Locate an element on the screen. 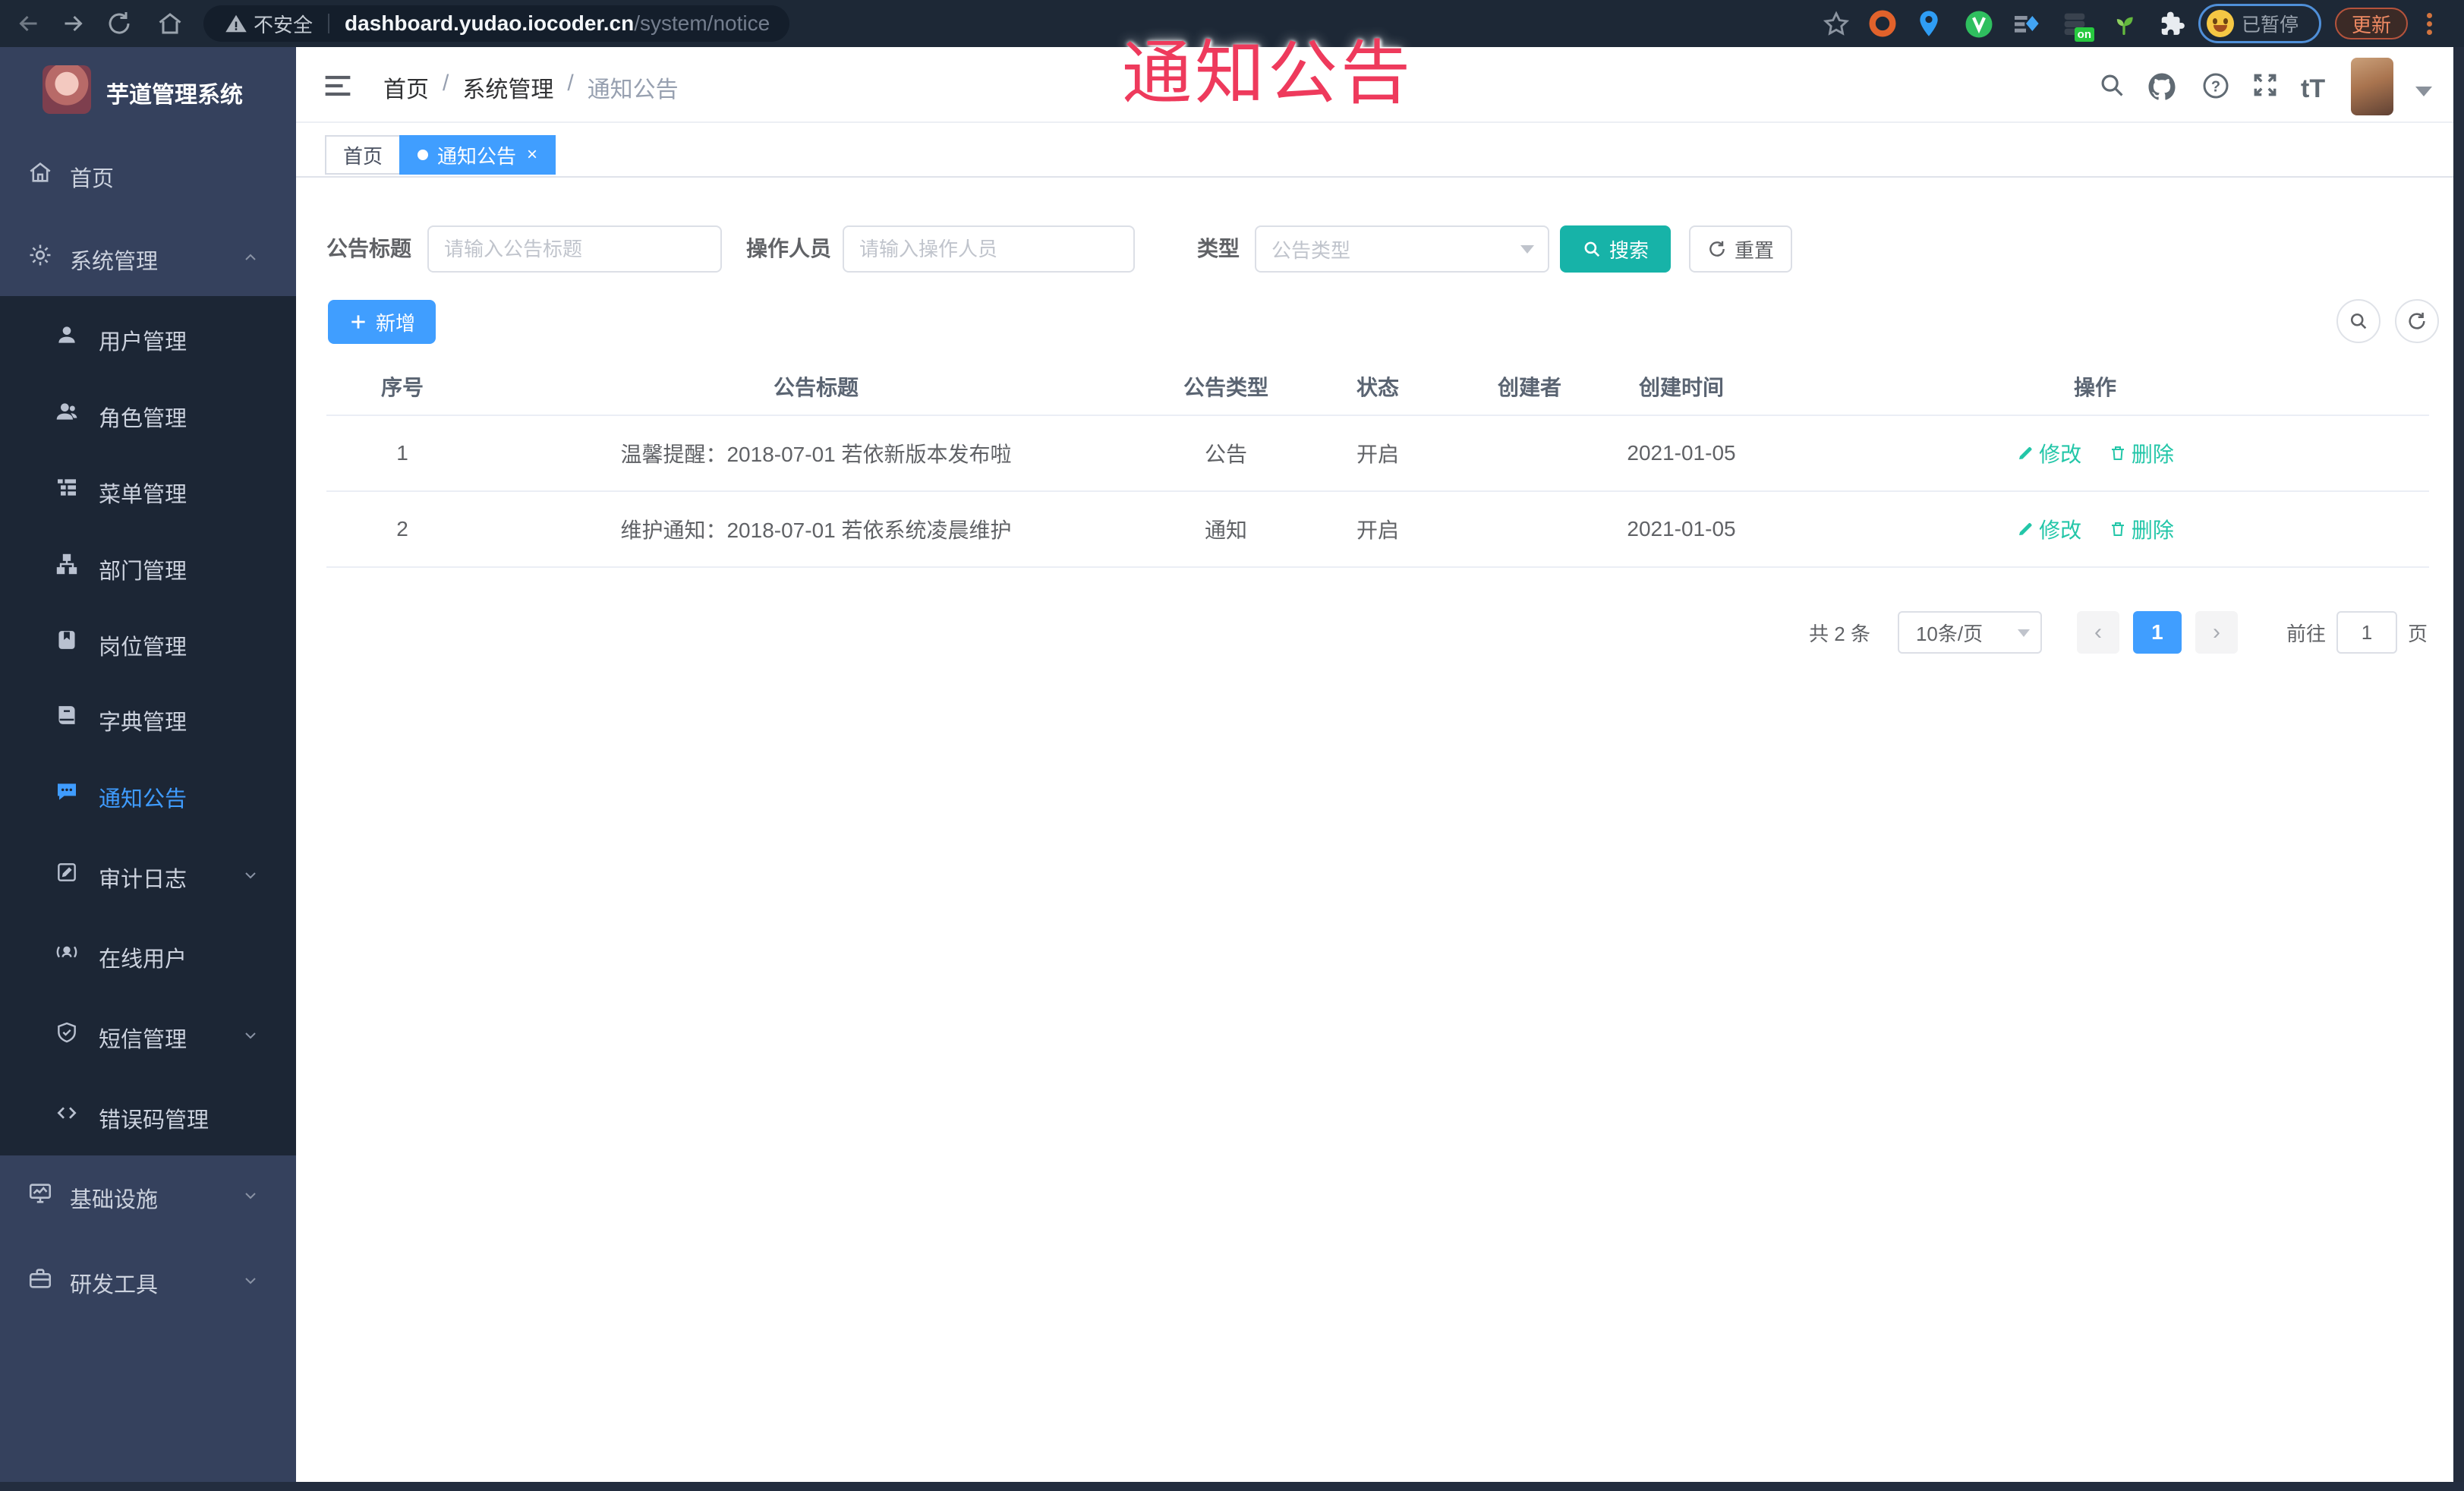 The width and height of the screenshot is (2464, 1491). breadcrumb-home: 首页 is located at coordinates (406, 87).